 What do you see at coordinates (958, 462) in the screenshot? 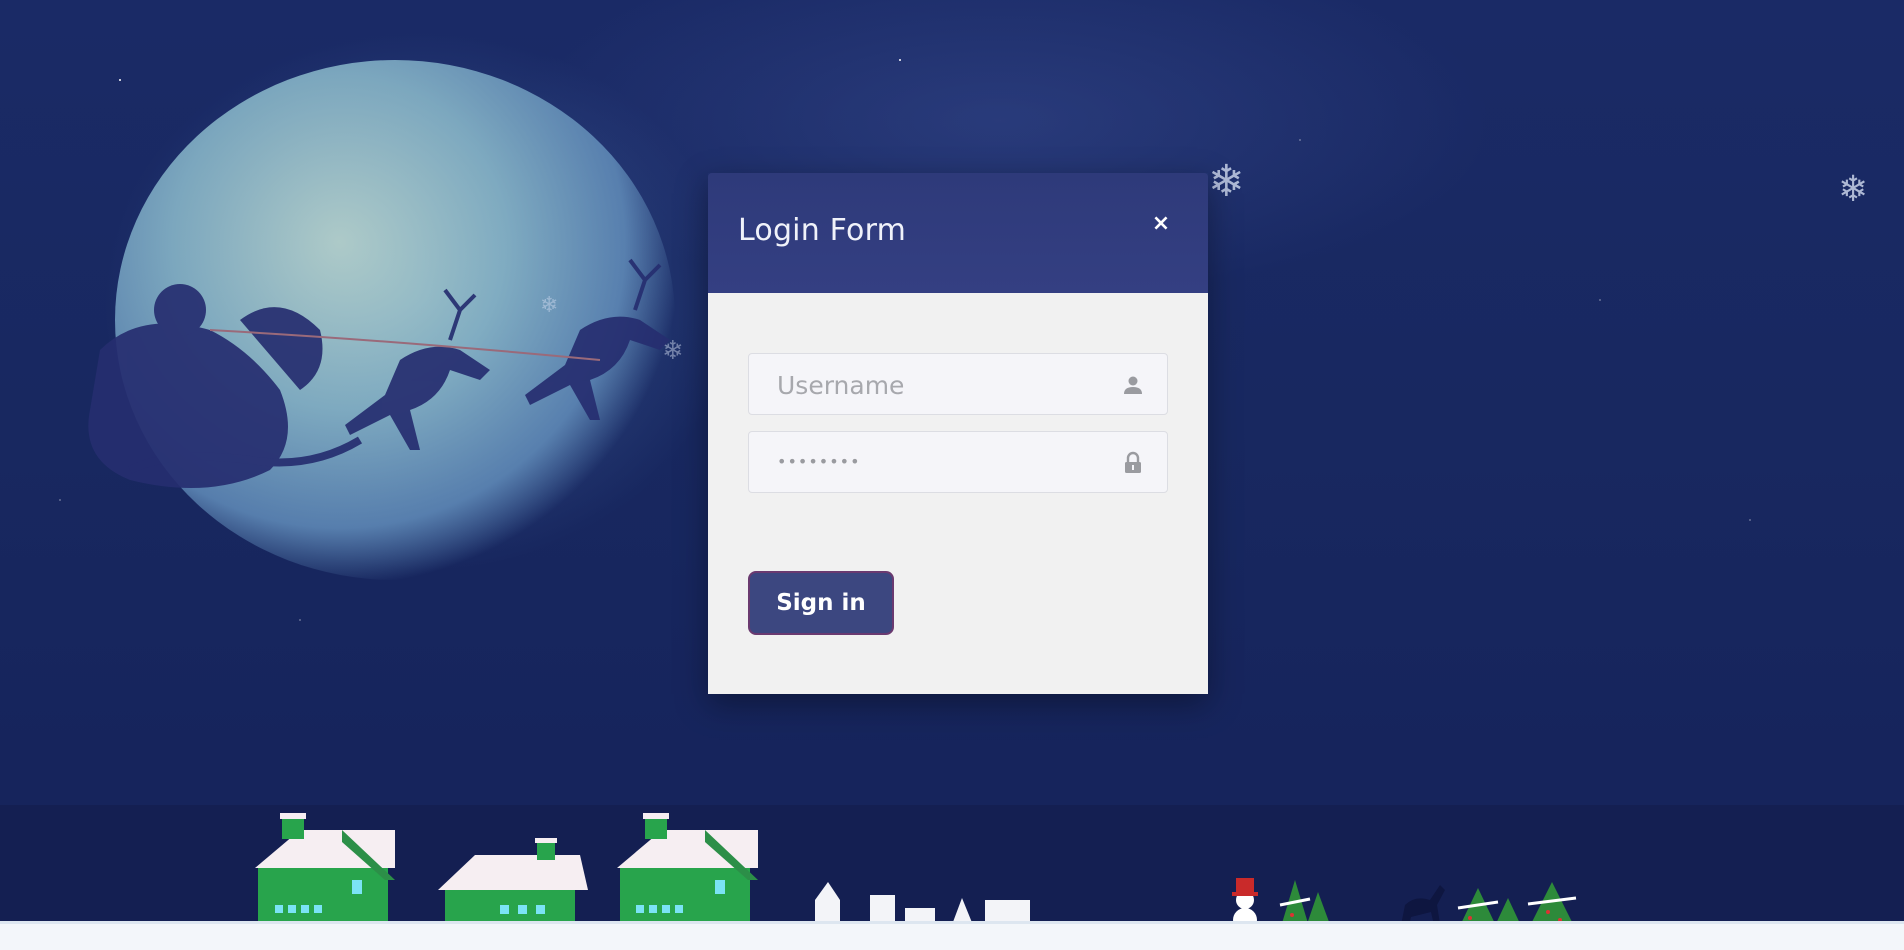
I see `password-field: ••••••••` at bounding box center [958, 462].